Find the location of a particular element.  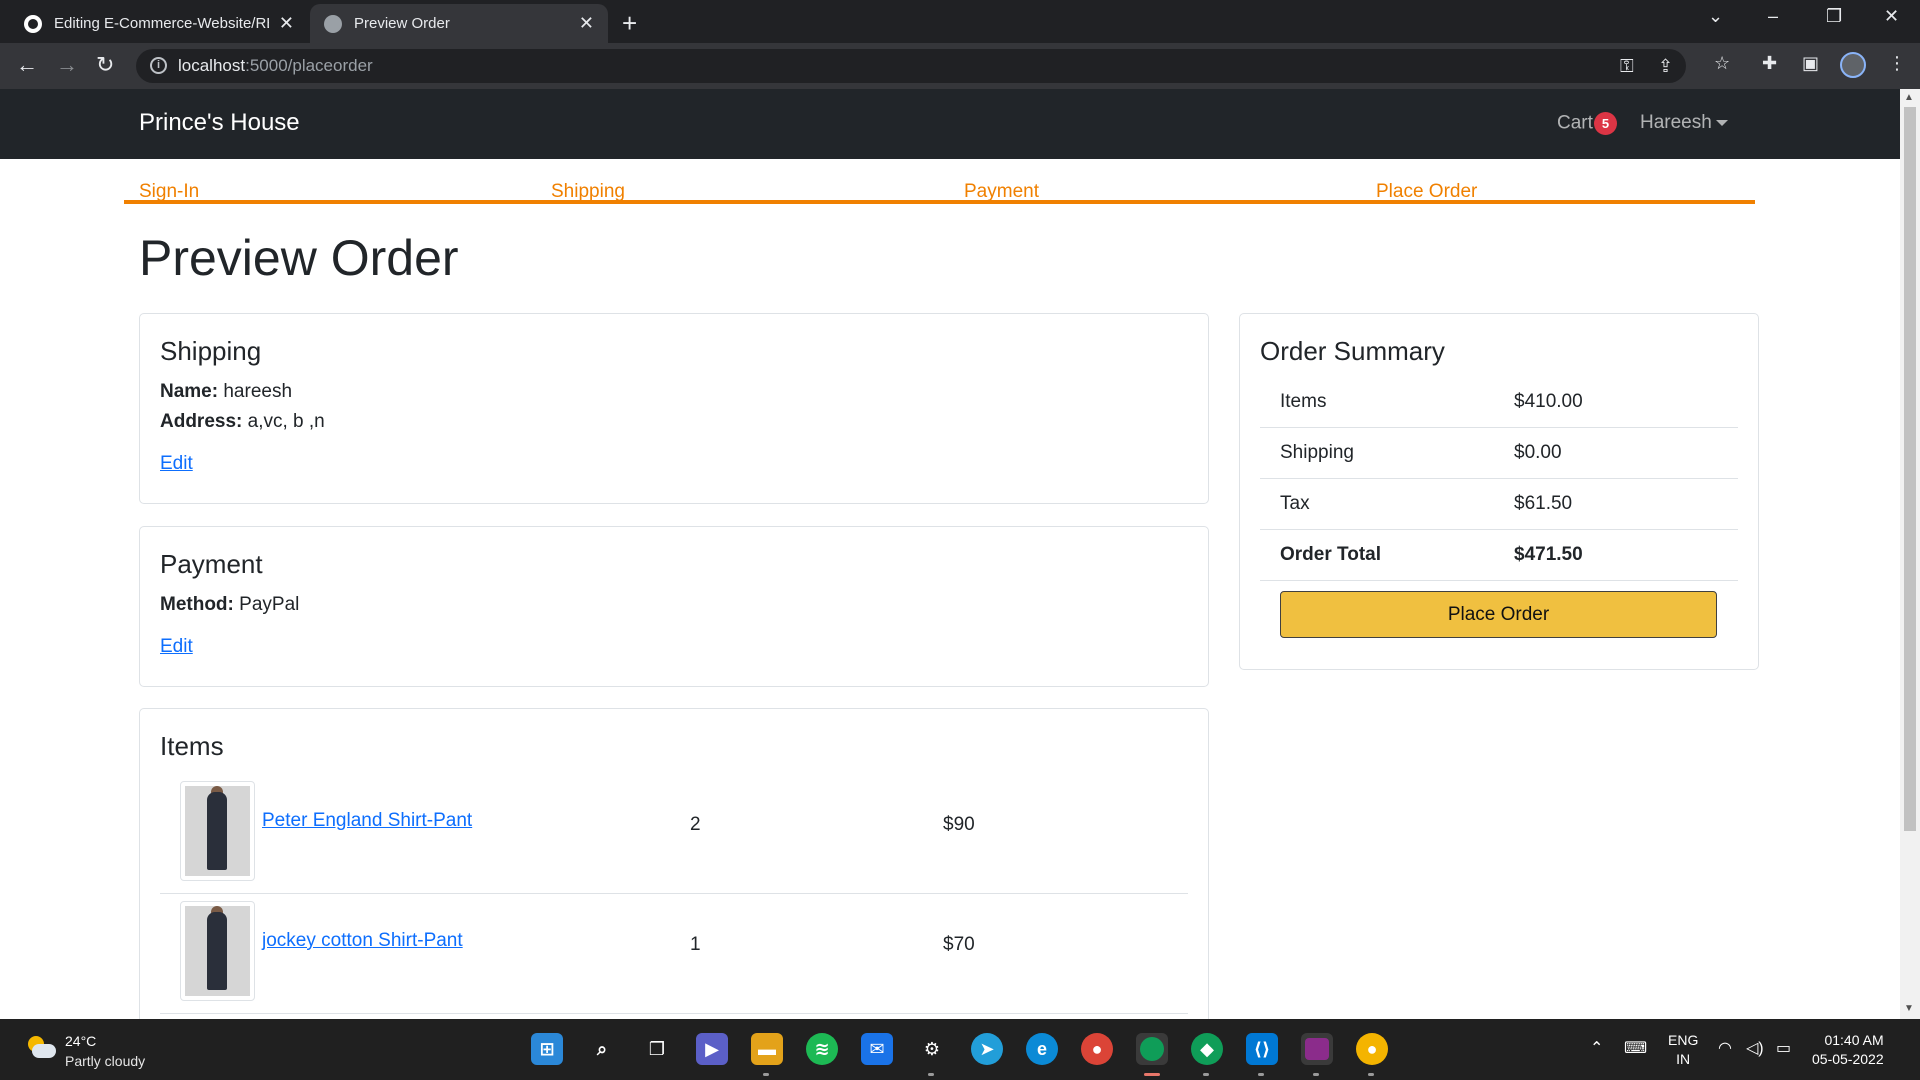

edit-shipping-link: Edit is located at coordinates (176, 464).